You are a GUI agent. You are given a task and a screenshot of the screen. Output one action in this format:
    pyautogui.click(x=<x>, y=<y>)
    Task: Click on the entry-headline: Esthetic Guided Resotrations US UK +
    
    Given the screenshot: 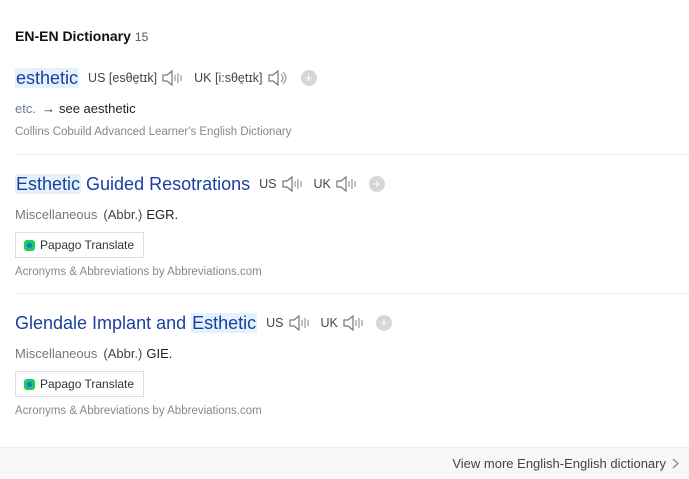 What is the action you would take?
    pyautogui.click(x=352, y=184)
    